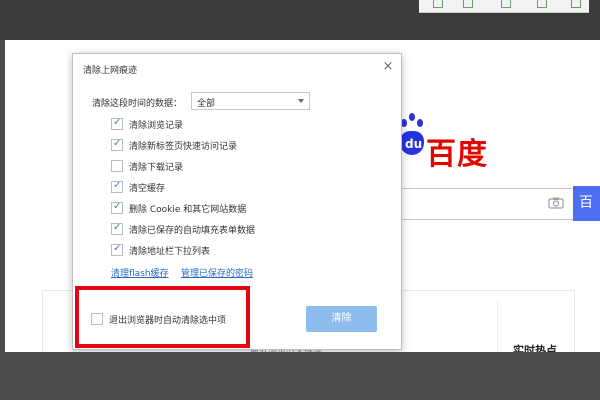 The width and height of the screenshot is (600, 400). I want to click on dialog-title: 清除上网痕迹, so click(110, 71).